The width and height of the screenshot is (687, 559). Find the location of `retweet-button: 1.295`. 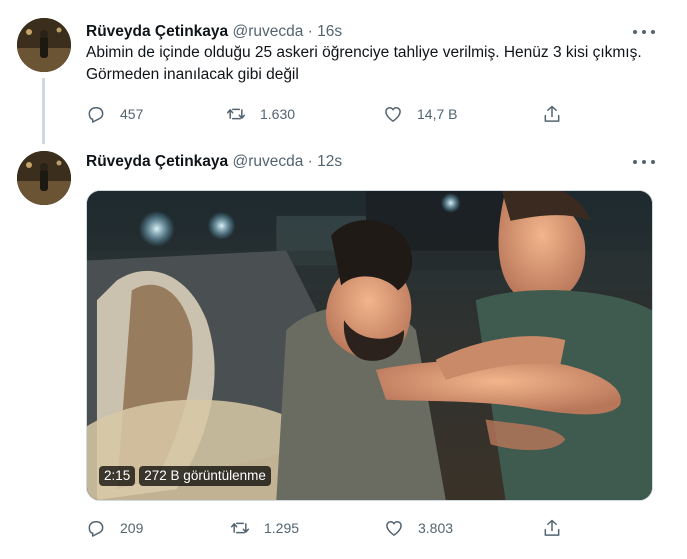

retweet-button: 1.295 is located at coordinates (264, 528).